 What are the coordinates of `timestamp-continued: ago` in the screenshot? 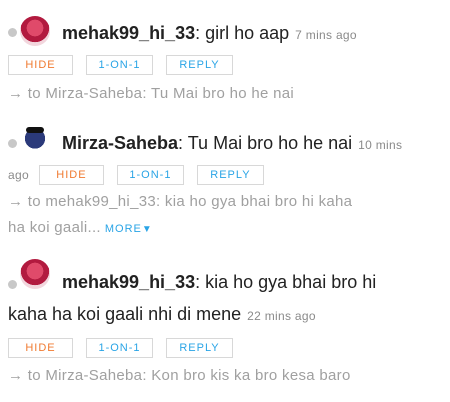 It's located at (18, 175).